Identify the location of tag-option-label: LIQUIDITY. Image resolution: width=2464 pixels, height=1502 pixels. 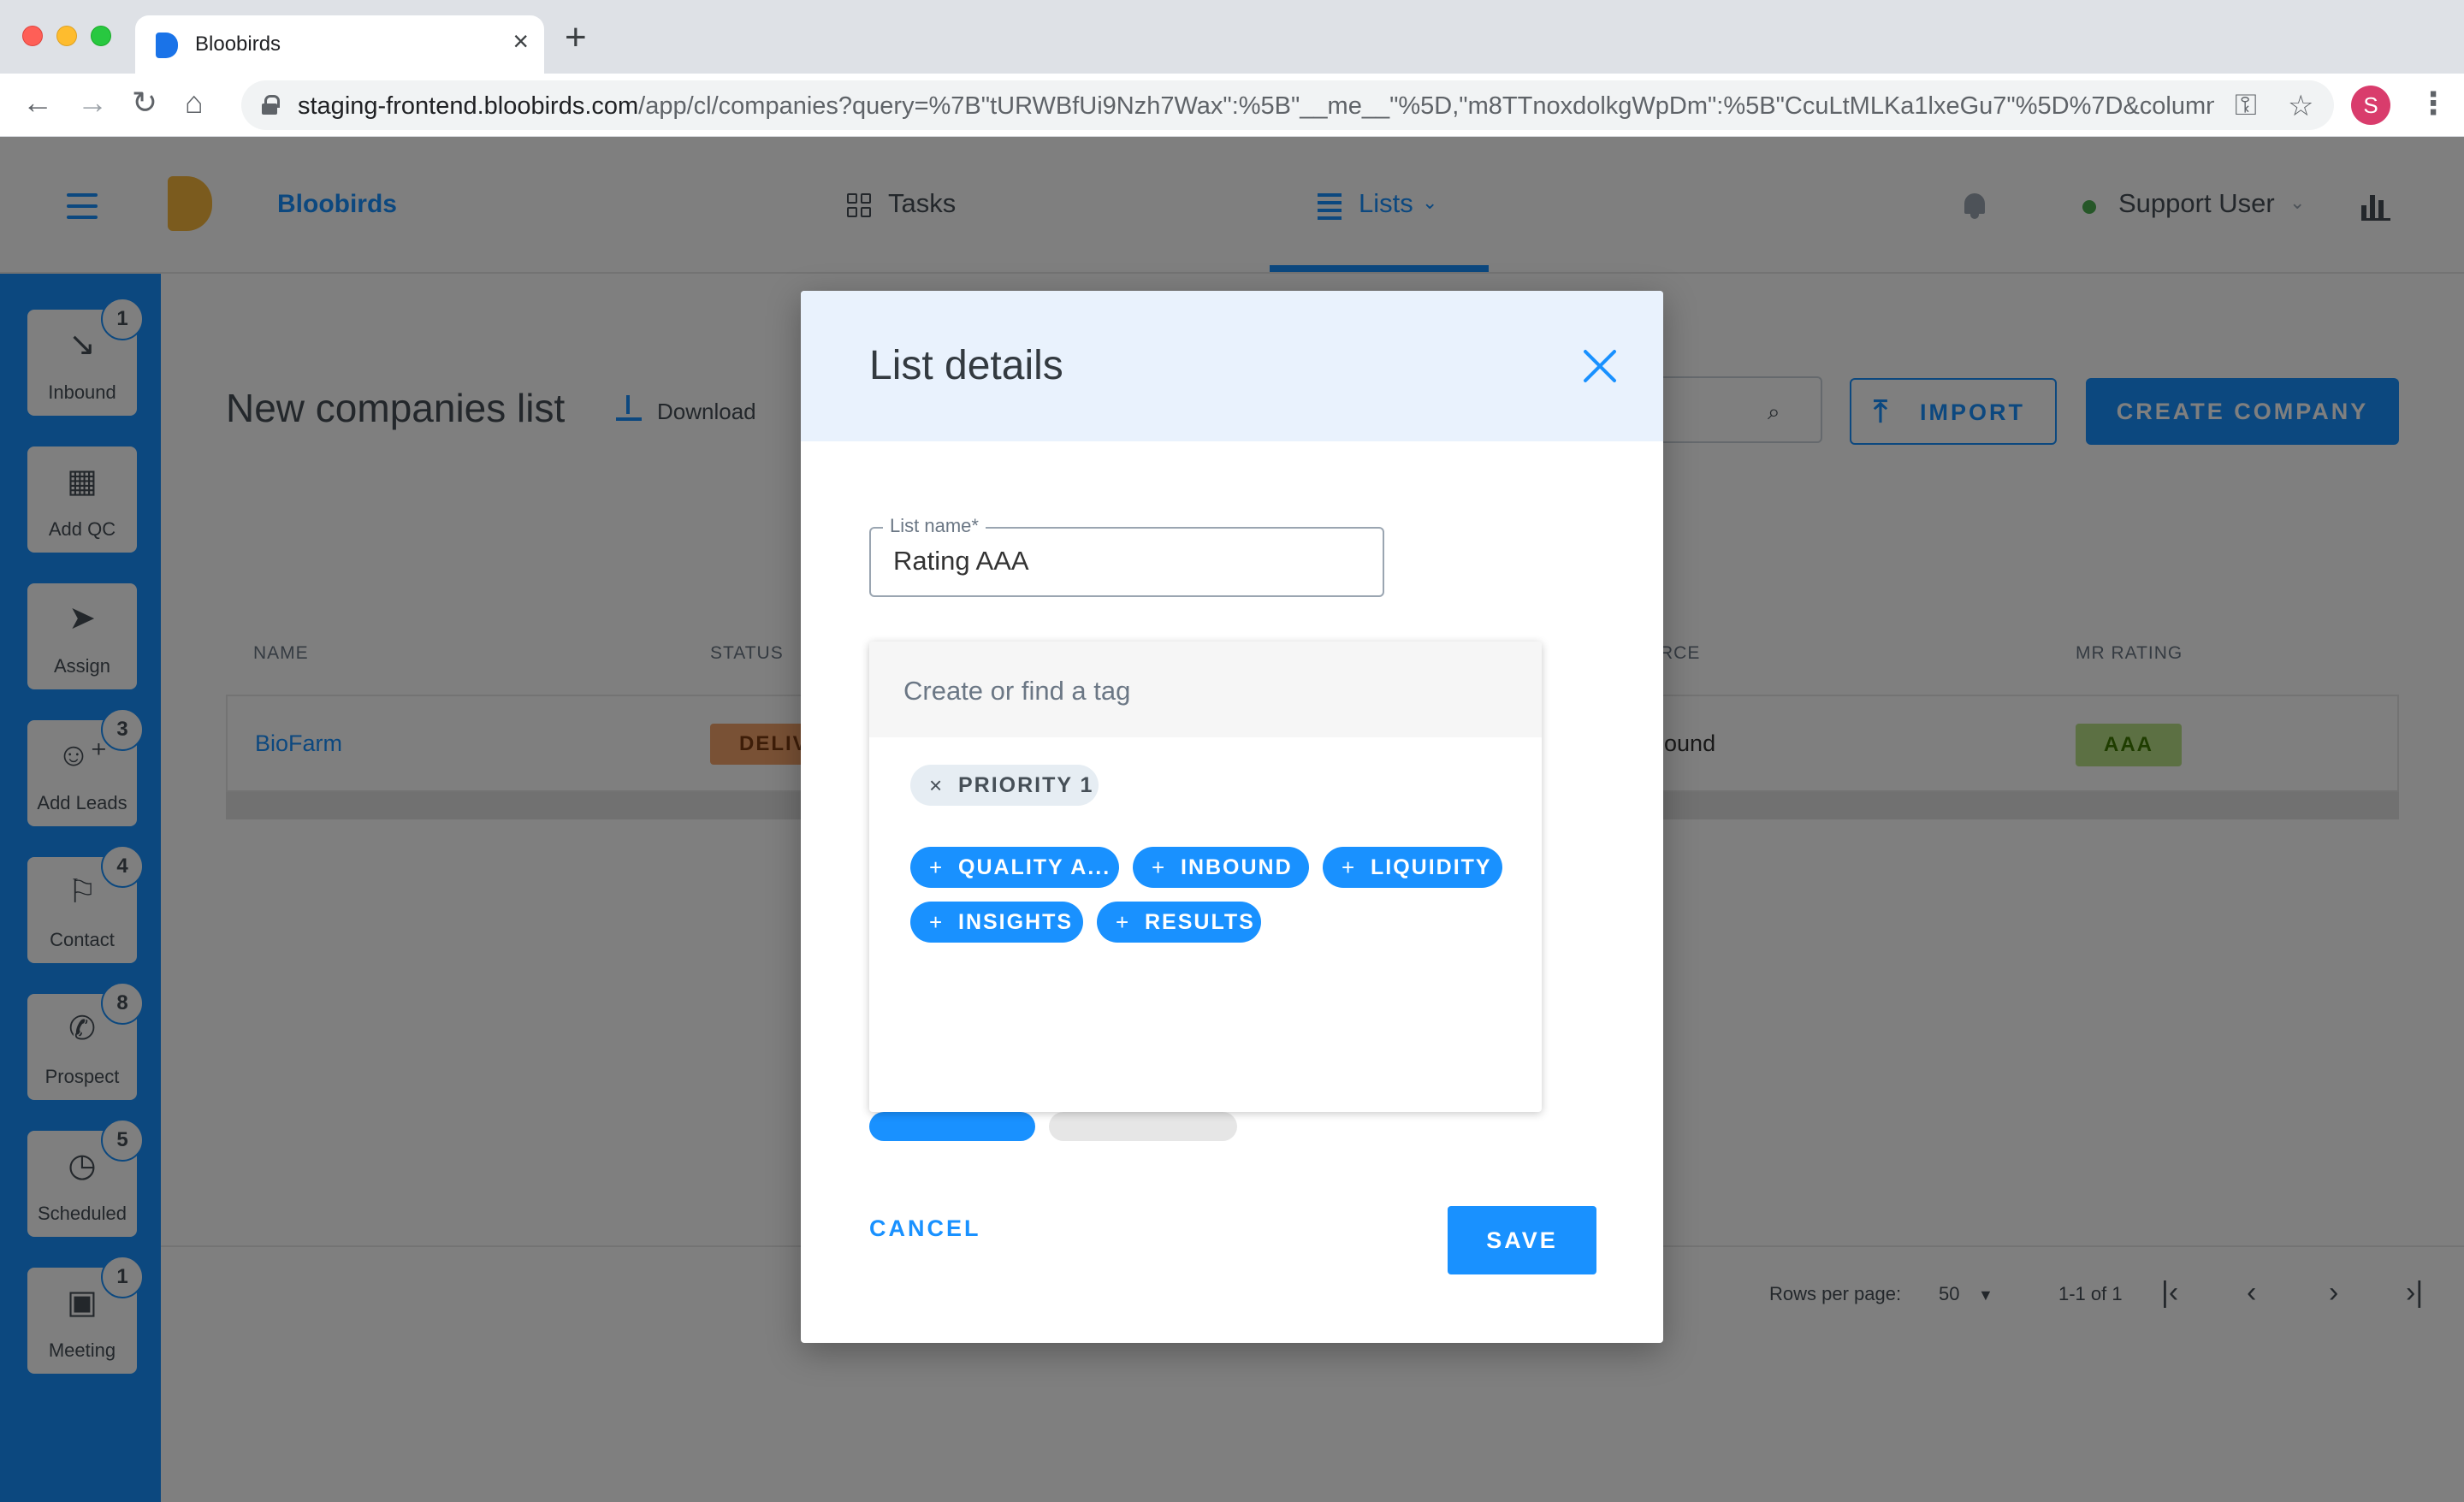
(1431, 867).